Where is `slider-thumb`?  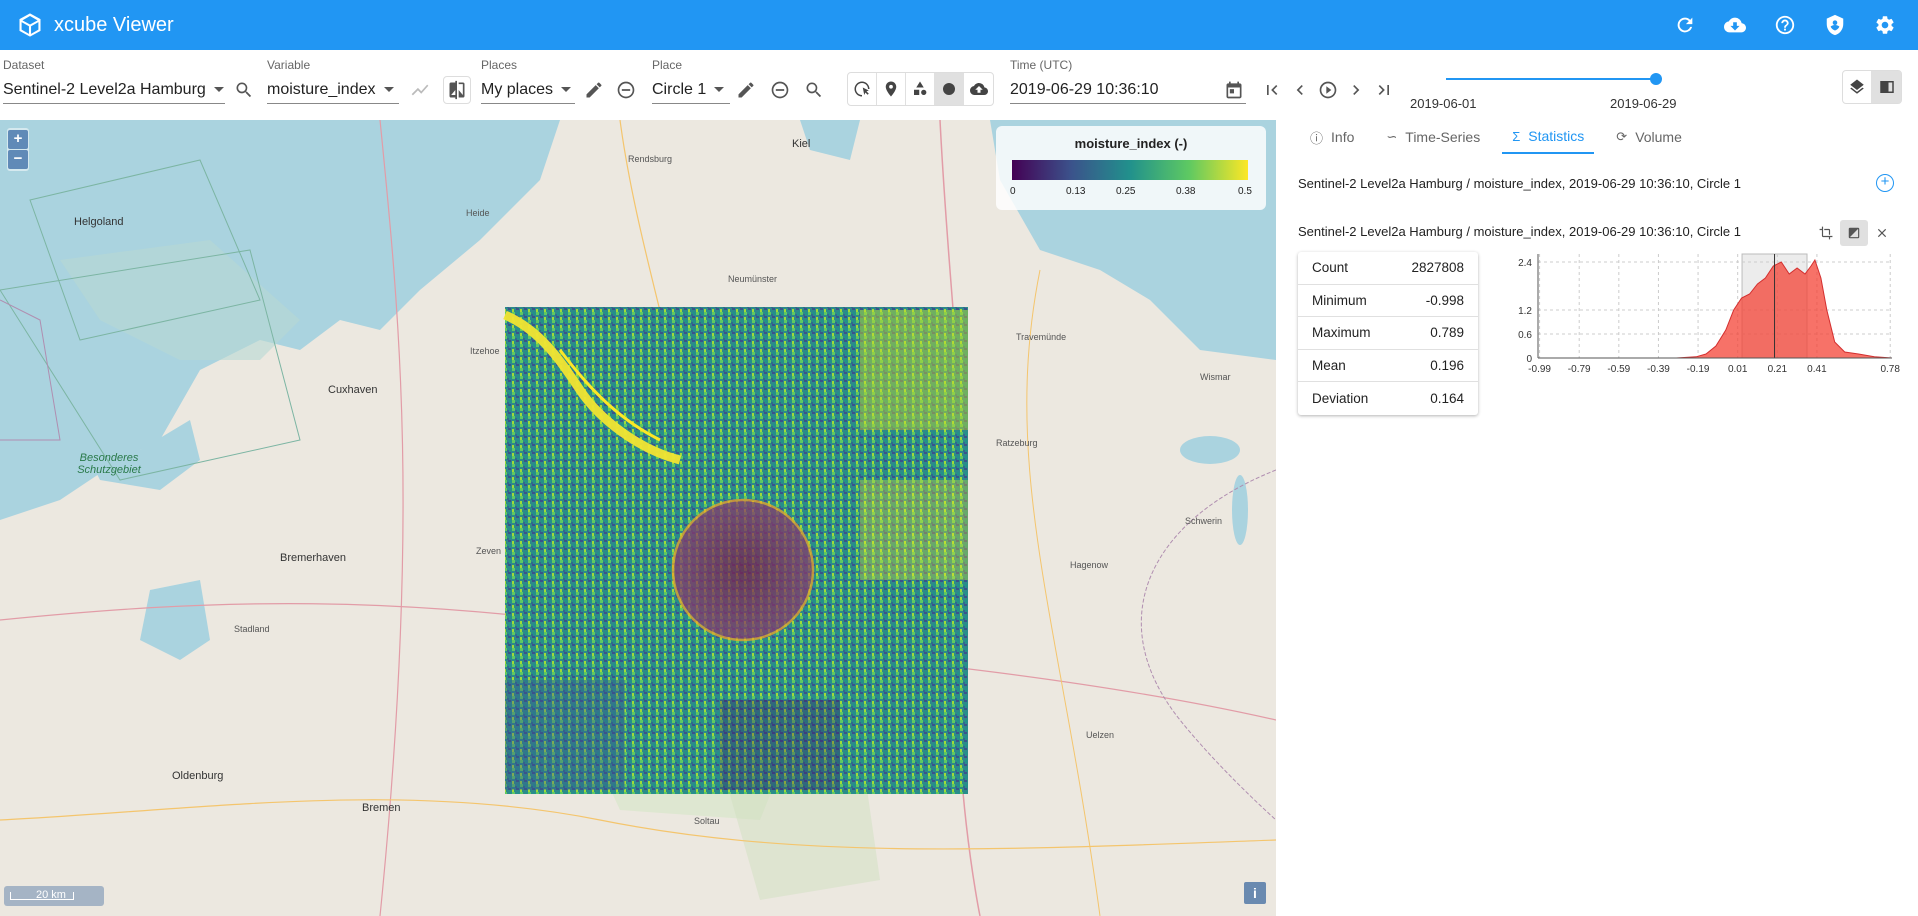
slider-thumb is located at coordinates (1656, 79).